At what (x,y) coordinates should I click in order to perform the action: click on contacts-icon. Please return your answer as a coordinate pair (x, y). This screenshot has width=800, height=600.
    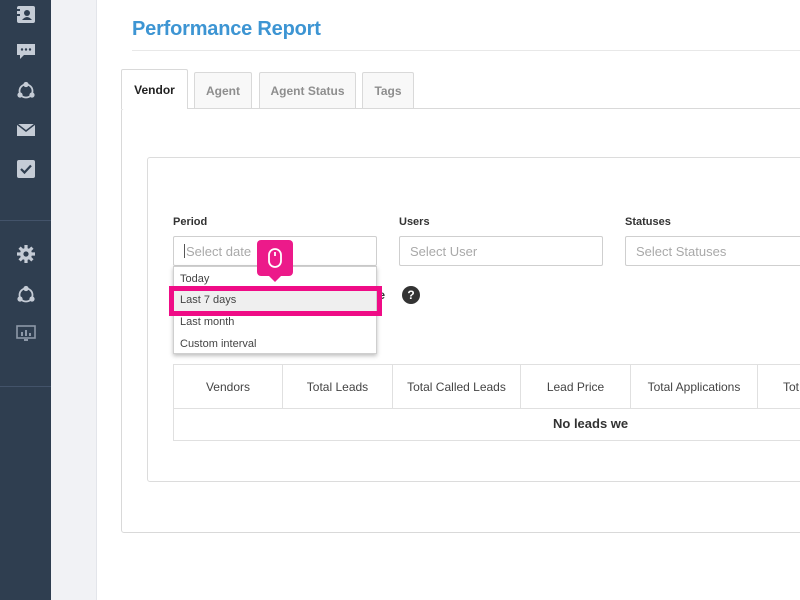
    Looking at the image, I should click on (25, 15).